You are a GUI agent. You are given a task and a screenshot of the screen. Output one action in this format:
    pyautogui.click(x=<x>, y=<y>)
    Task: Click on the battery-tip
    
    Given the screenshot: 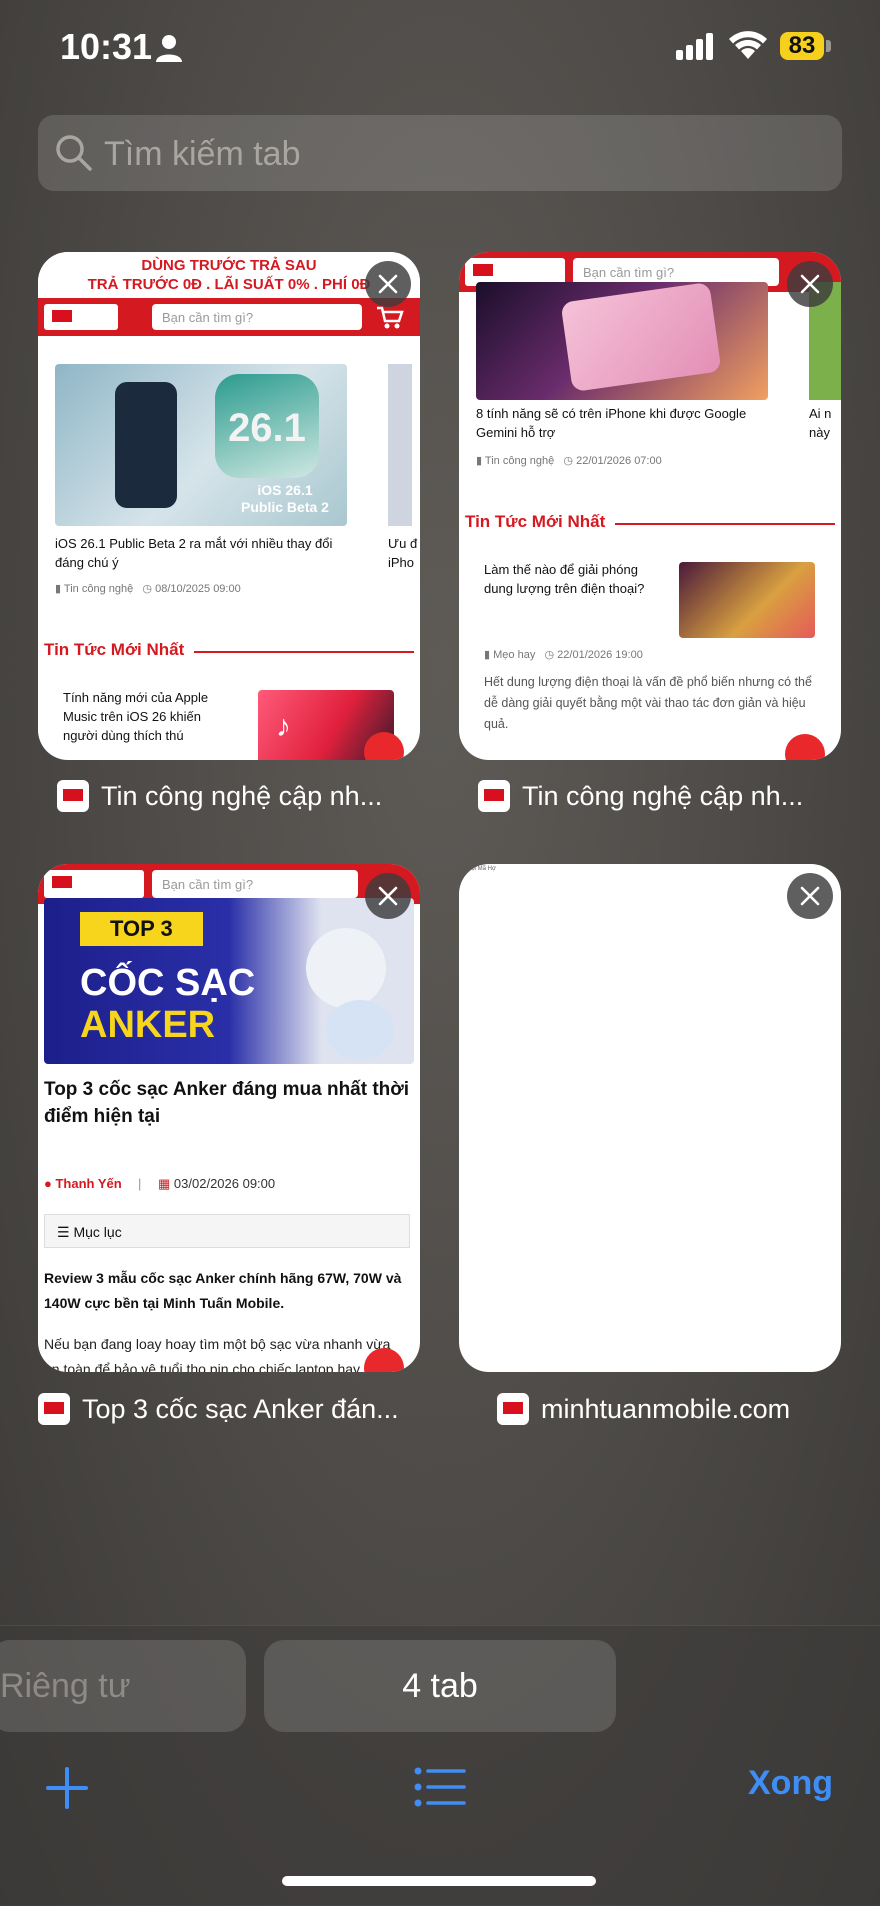 What is the action you would take?
    pyautogui.click(x=828, y=46)
    